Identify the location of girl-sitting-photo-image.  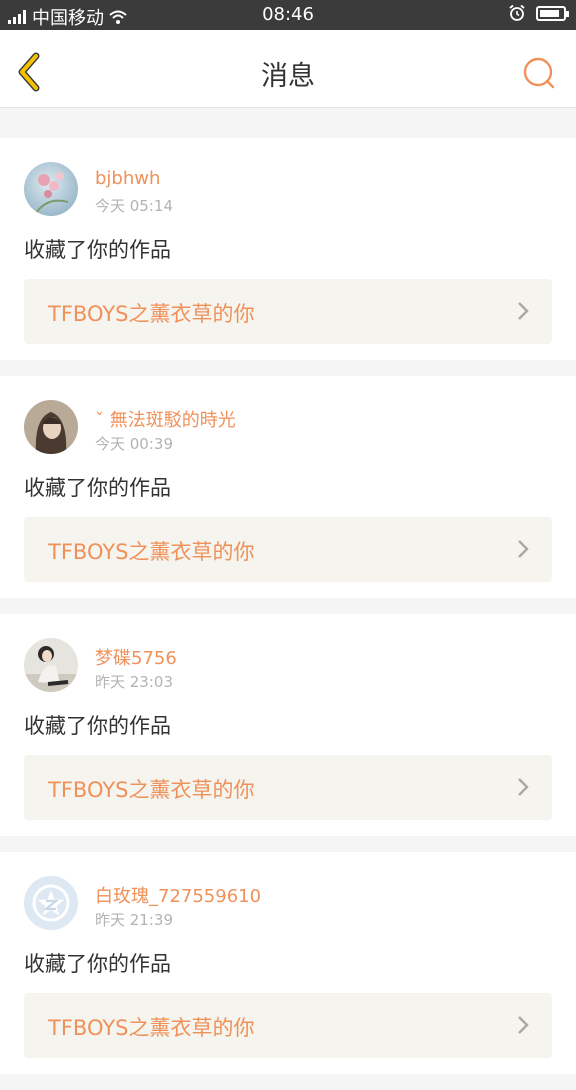
(51, 665).